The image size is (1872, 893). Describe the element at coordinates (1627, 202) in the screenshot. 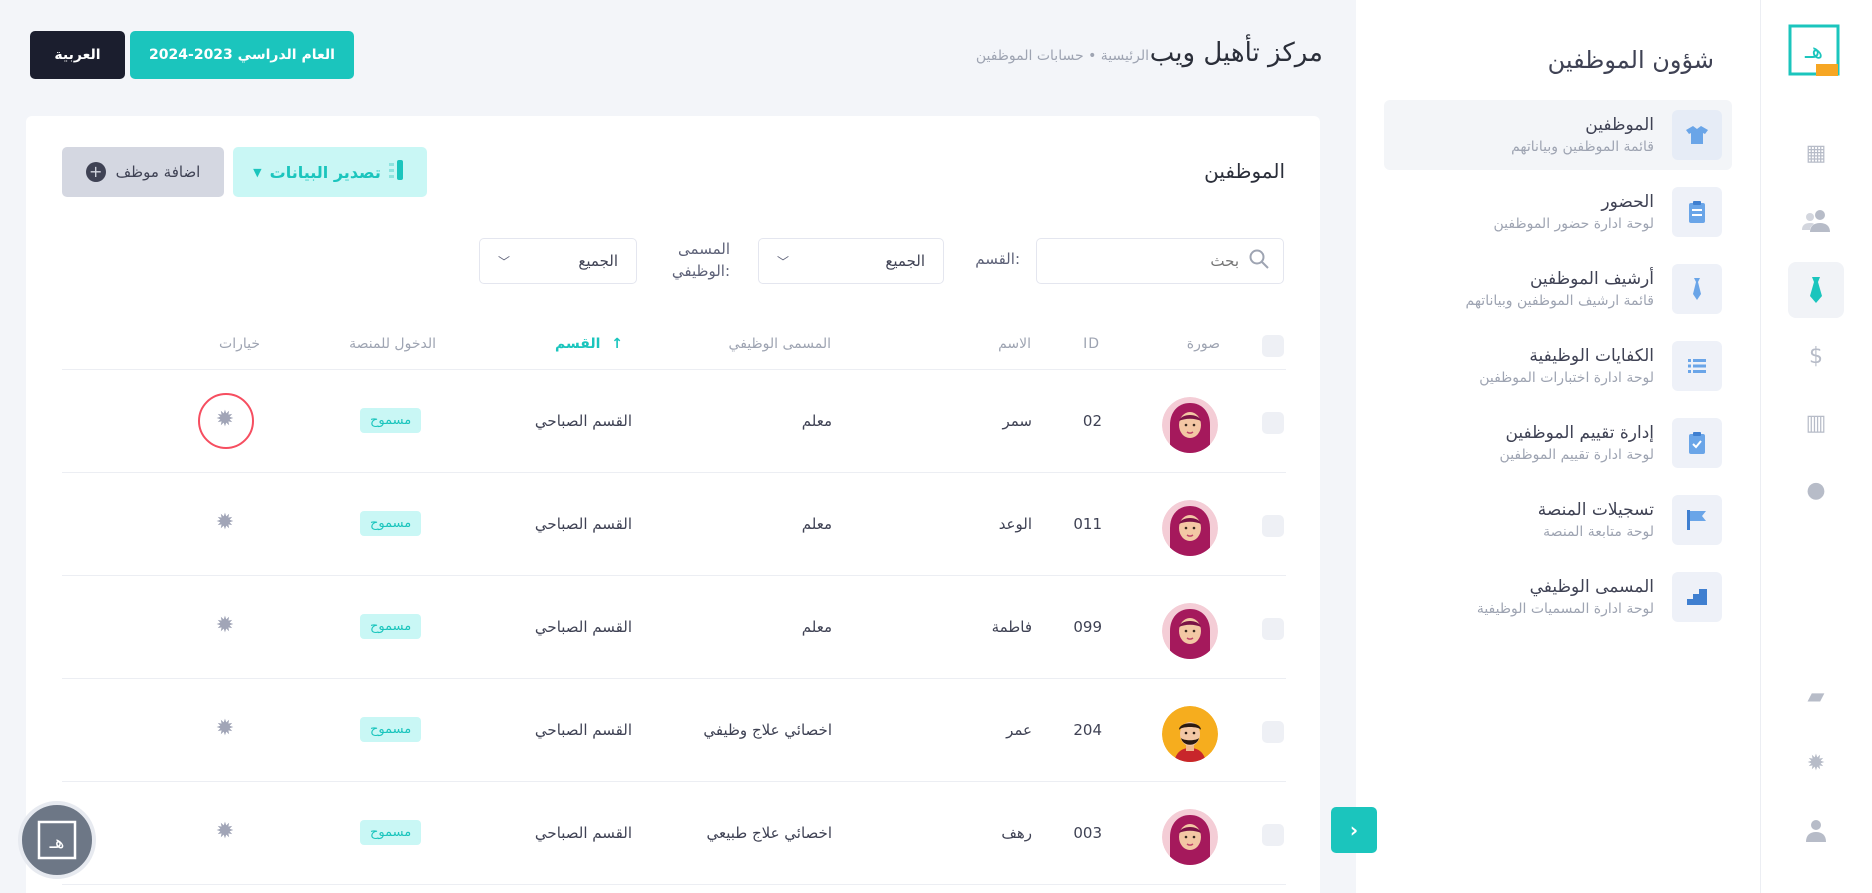

I see `sidebar-item-title: الحضور` at that location.